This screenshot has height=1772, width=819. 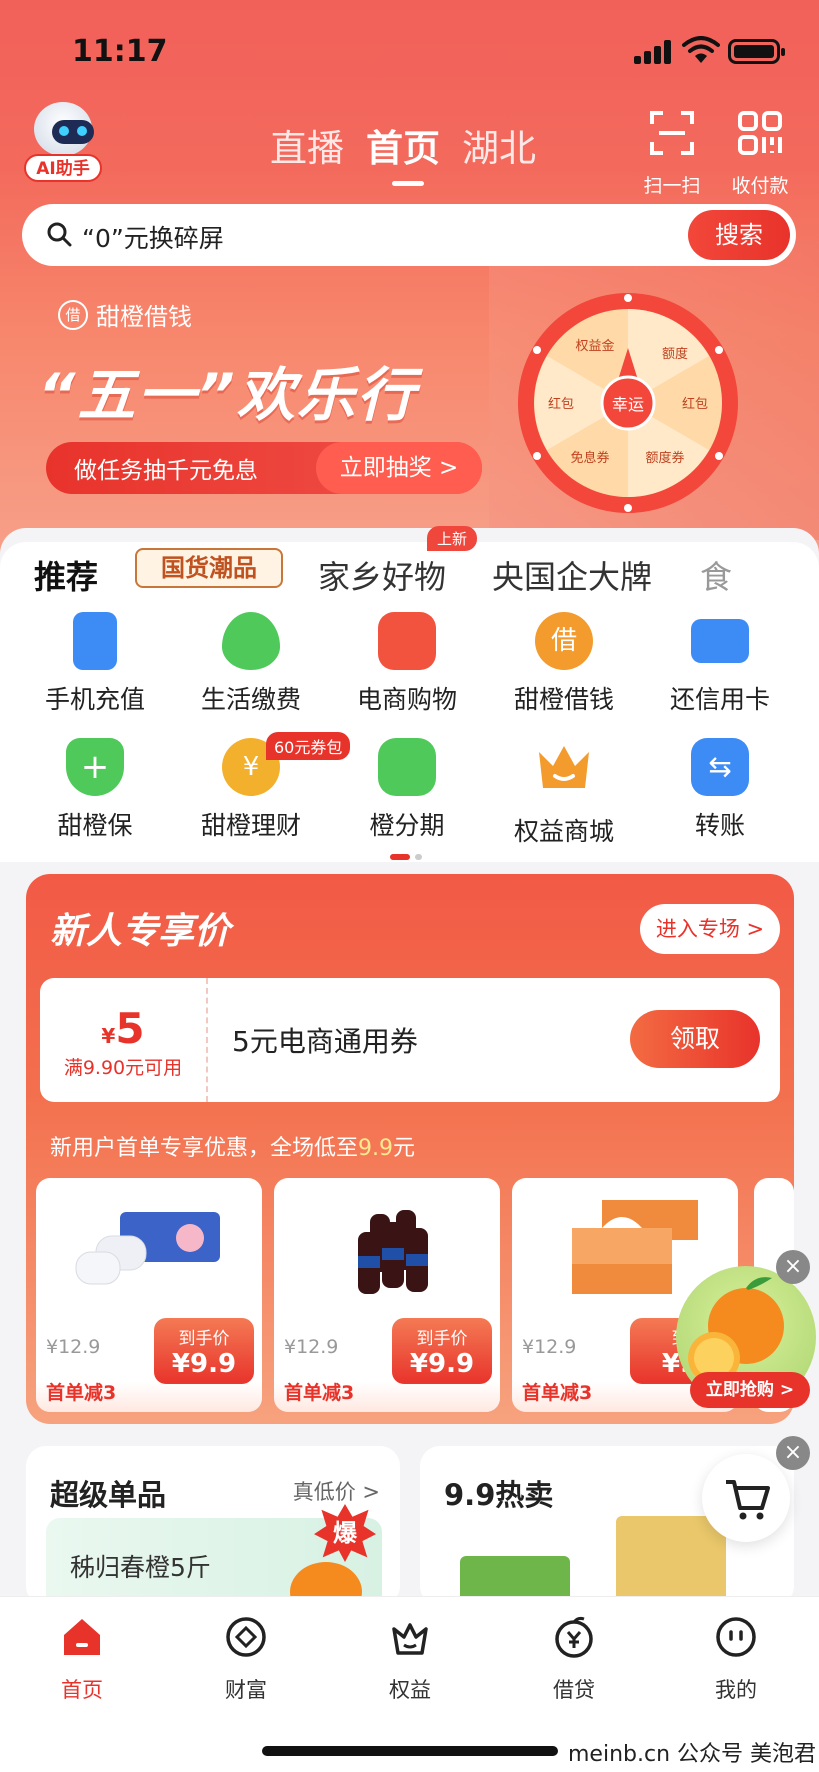 What do you see at coordinates (399, 468) in the screenshot?
I see `draw-now-button: 立即抽奖 >` at bounding box center [399, 468].